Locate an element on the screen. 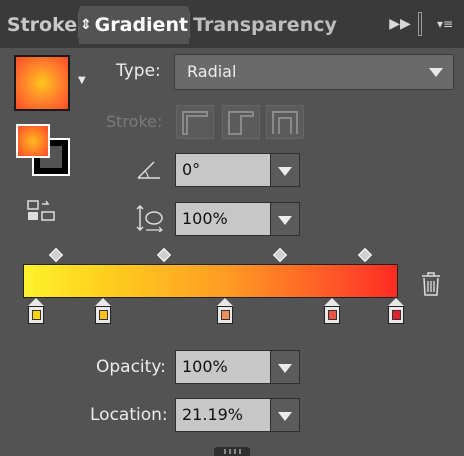  gradient-type-value: Radial is located at coordinates (212, 71).